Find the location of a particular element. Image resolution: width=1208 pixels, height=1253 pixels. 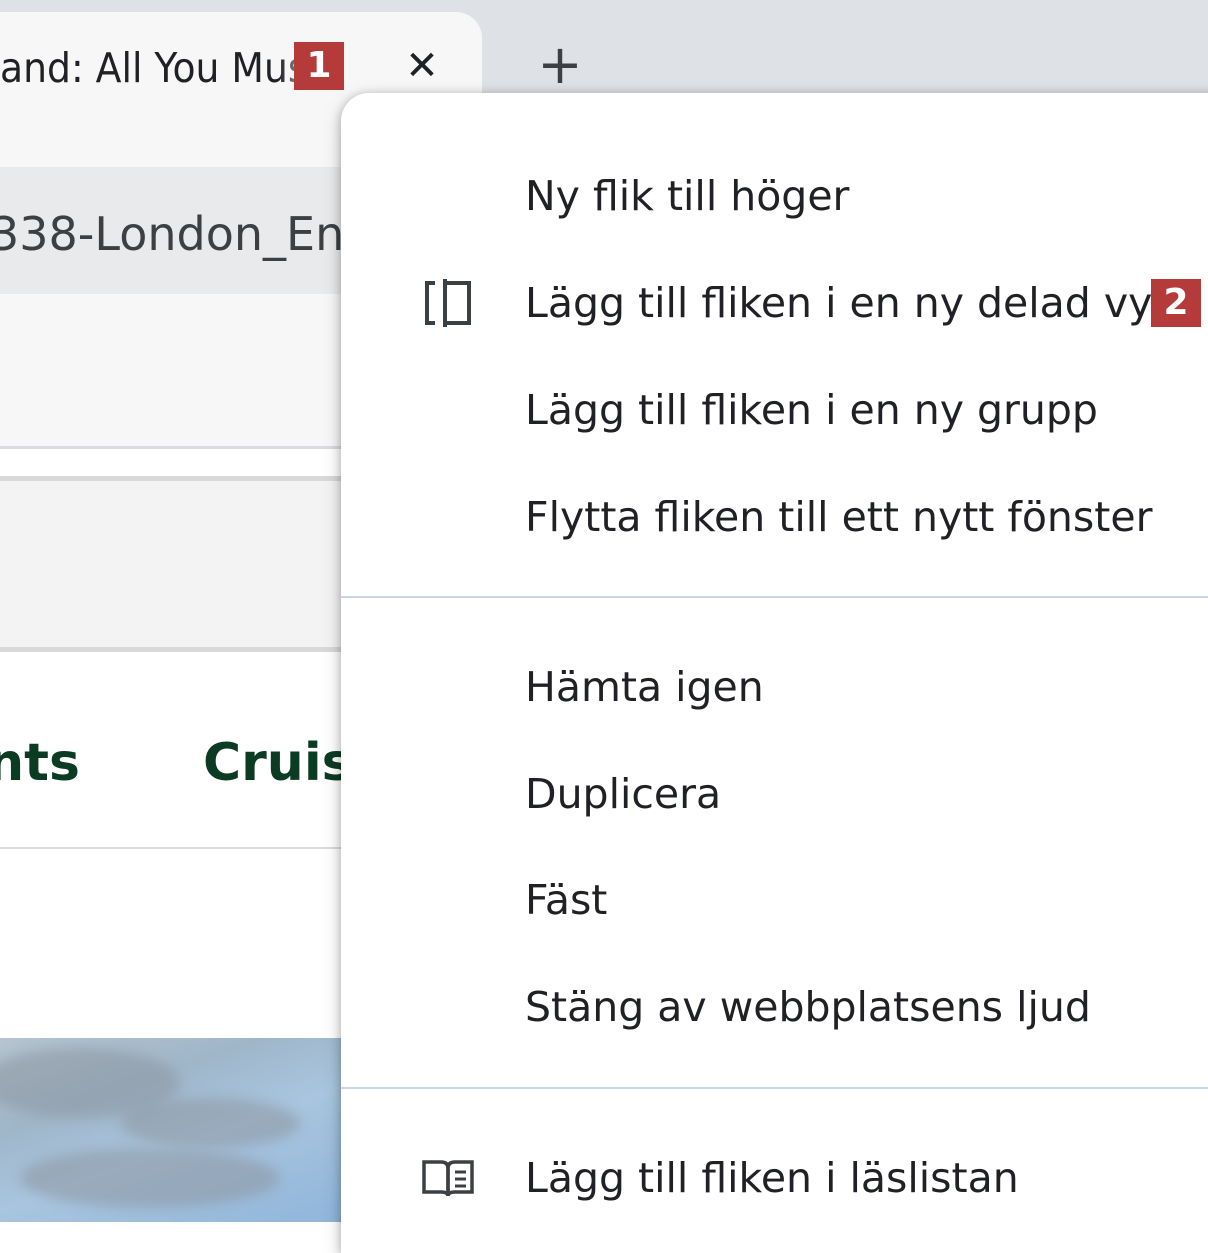

menu-item-label: Lägg till fliken i läslistan is located at coordinates (772, 1178).